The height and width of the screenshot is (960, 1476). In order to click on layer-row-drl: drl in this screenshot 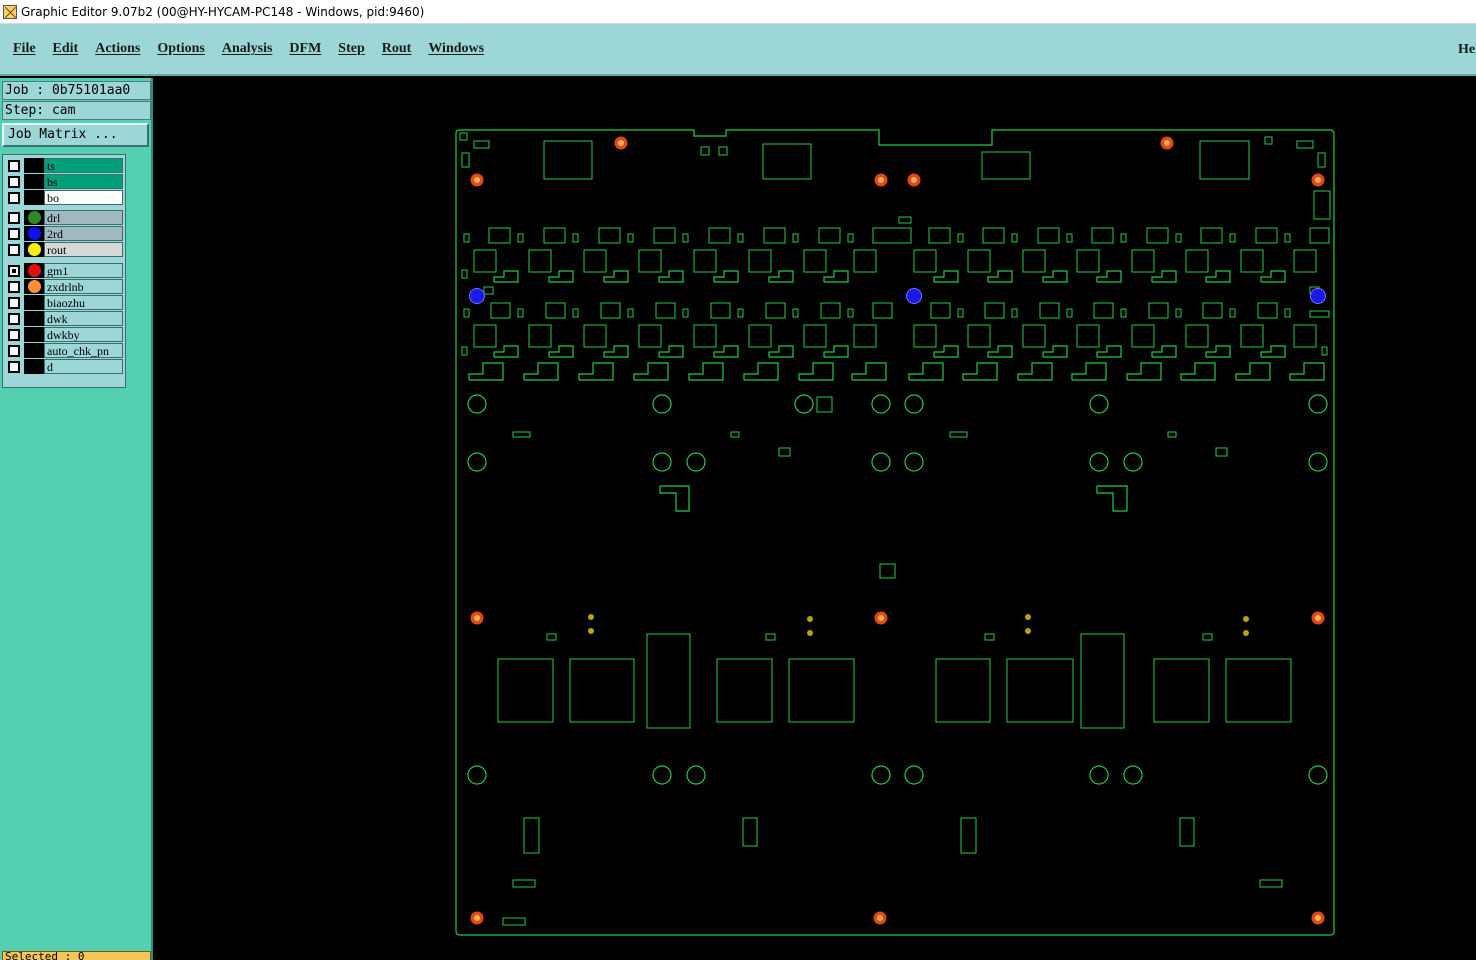, I will do `click(64, 217)`.